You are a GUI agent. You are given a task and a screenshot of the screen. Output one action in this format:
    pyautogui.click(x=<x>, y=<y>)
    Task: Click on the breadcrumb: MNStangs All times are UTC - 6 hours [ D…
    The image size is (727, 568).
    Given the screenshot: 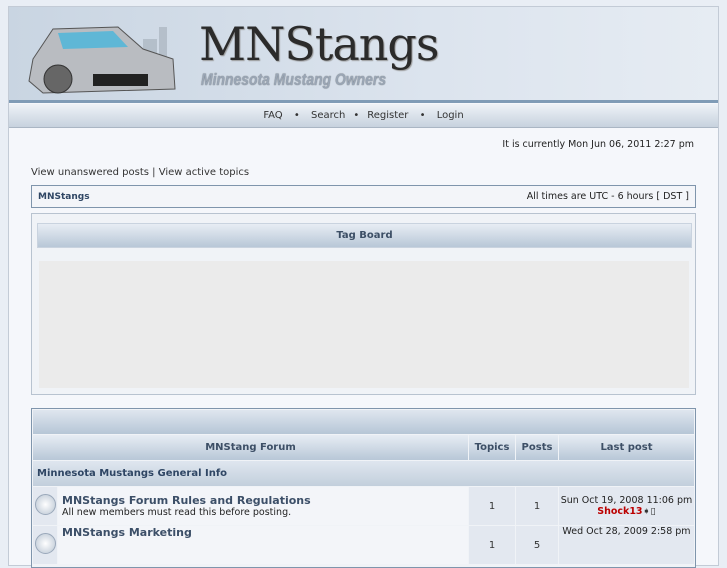 What is the action you would take?
    pyautogui.click(x=363, y=196)
    